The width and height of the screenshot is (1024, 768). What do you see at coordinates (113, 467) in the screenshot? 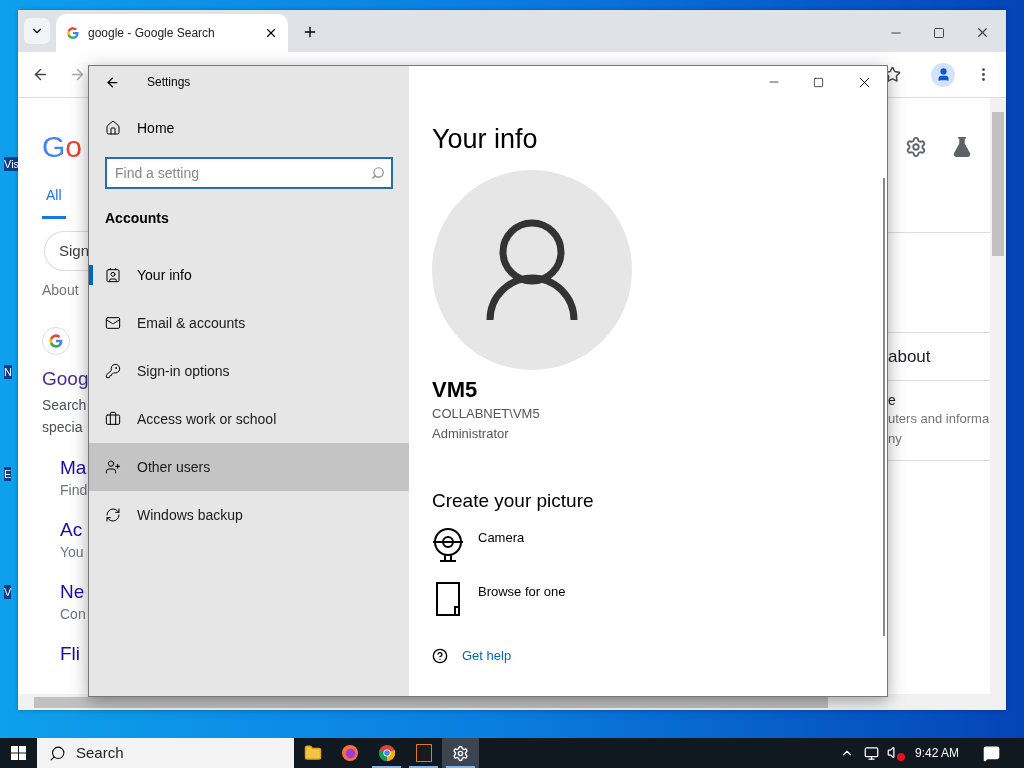
I see `add-user-icon` at bounding box center [113, 467].